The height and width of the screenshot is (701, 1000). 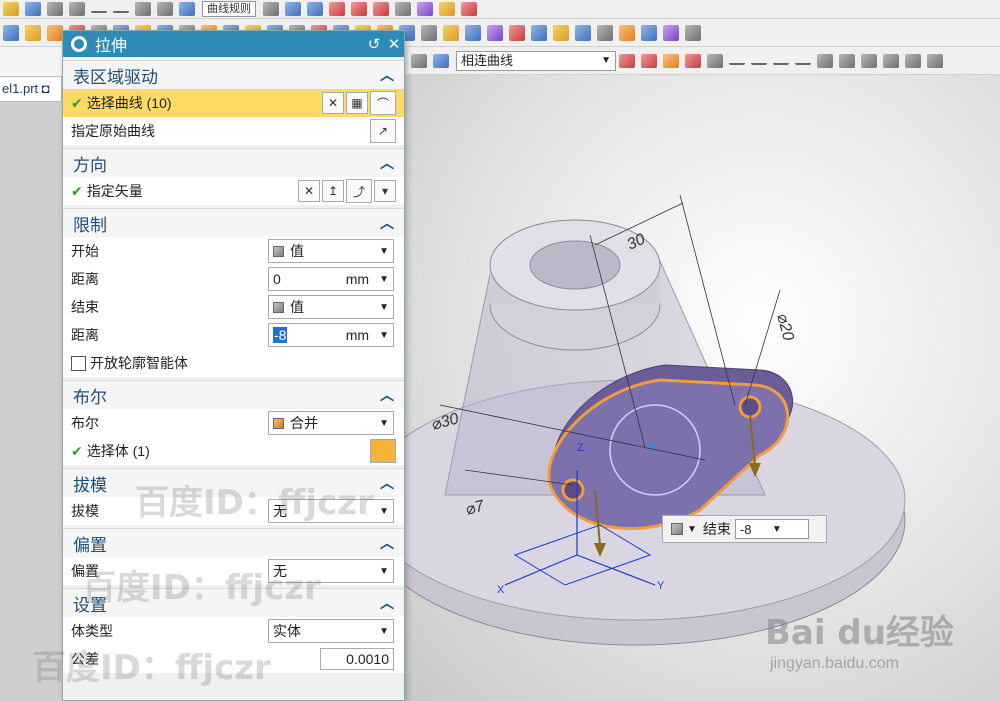 I want to click on patch-icon, so click(x=671, y=32).